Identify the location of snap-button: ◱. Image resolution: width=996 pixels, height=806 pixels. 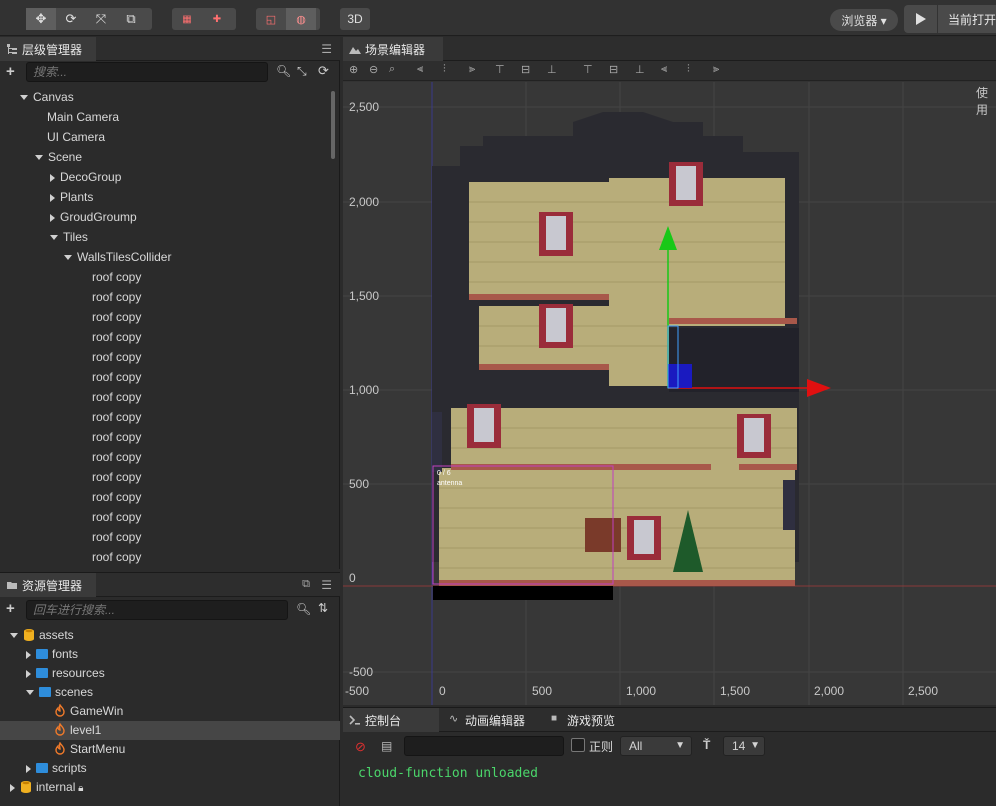
(271, 19).